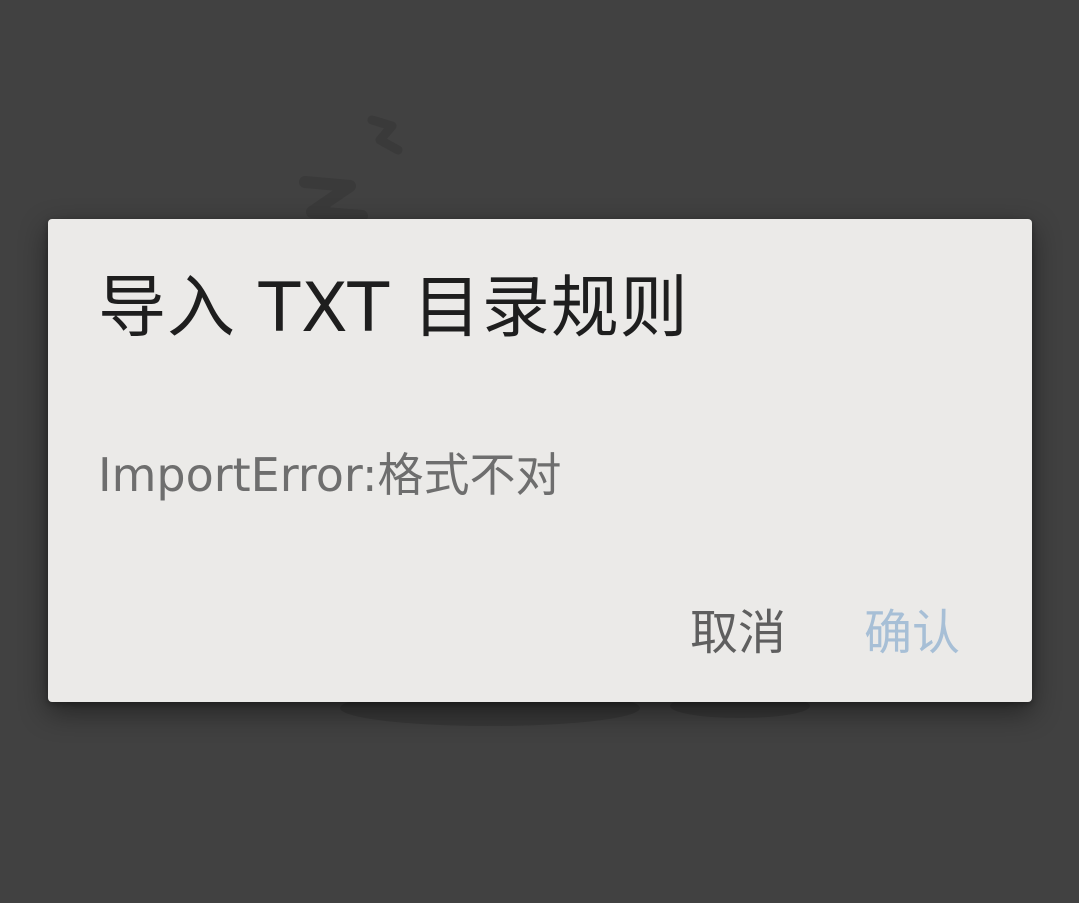 Image resolution: width=1079 pixels, height=903 pixels. Describe the element at coordinates (393, 308) in the screenshot. I see `dialog-title: 导入 TXT 目录规则` at that location.